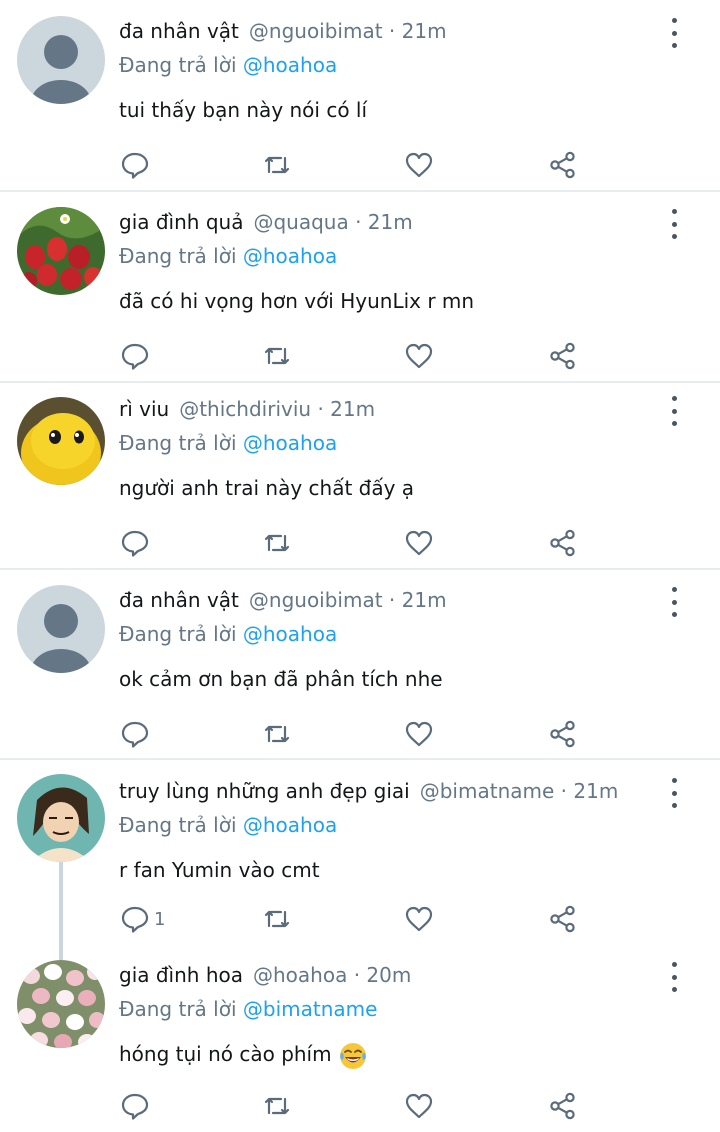 This screenshot has height=1132, width=720. What do you see at coordinates (267, 488) in the screenshot?
I see `tweet-text: người anh trai này chất đấy ạ` at bounding box center [267, 488].